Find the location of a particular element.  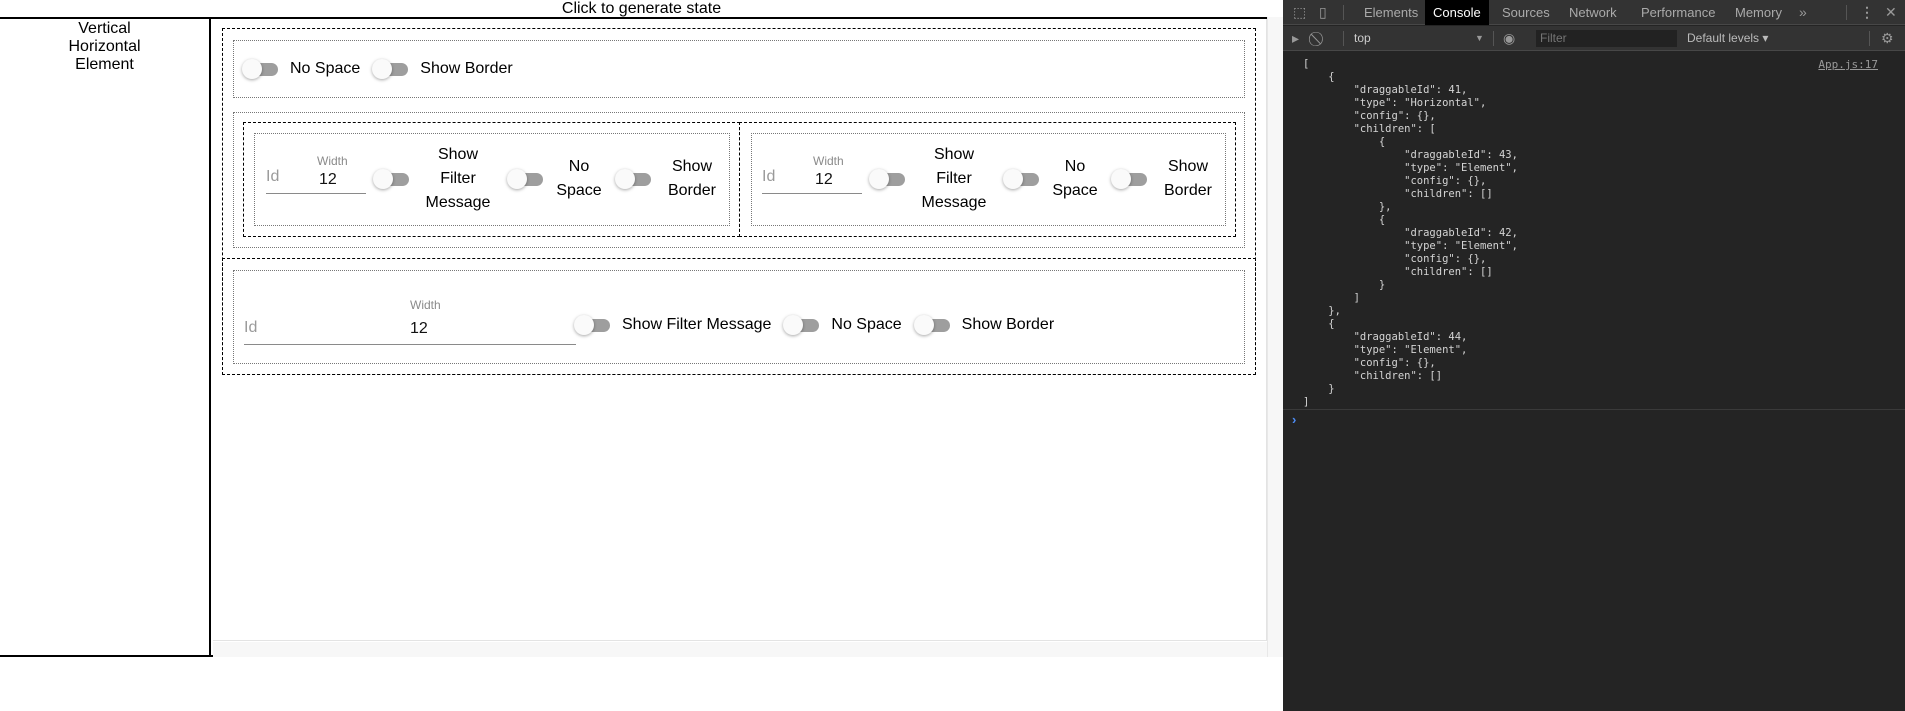

element-44-fields: Id Width 12 is located at coordinates (410, 321).